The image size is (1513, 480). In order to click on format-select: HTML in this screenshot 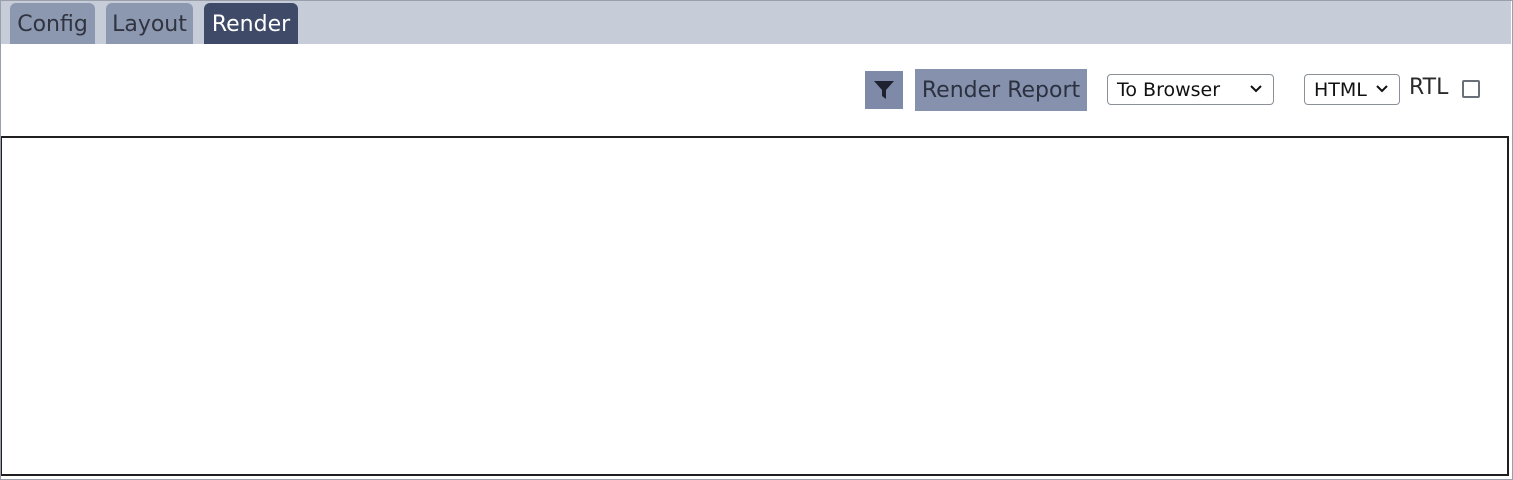, I will do `click(1352, 89)`.